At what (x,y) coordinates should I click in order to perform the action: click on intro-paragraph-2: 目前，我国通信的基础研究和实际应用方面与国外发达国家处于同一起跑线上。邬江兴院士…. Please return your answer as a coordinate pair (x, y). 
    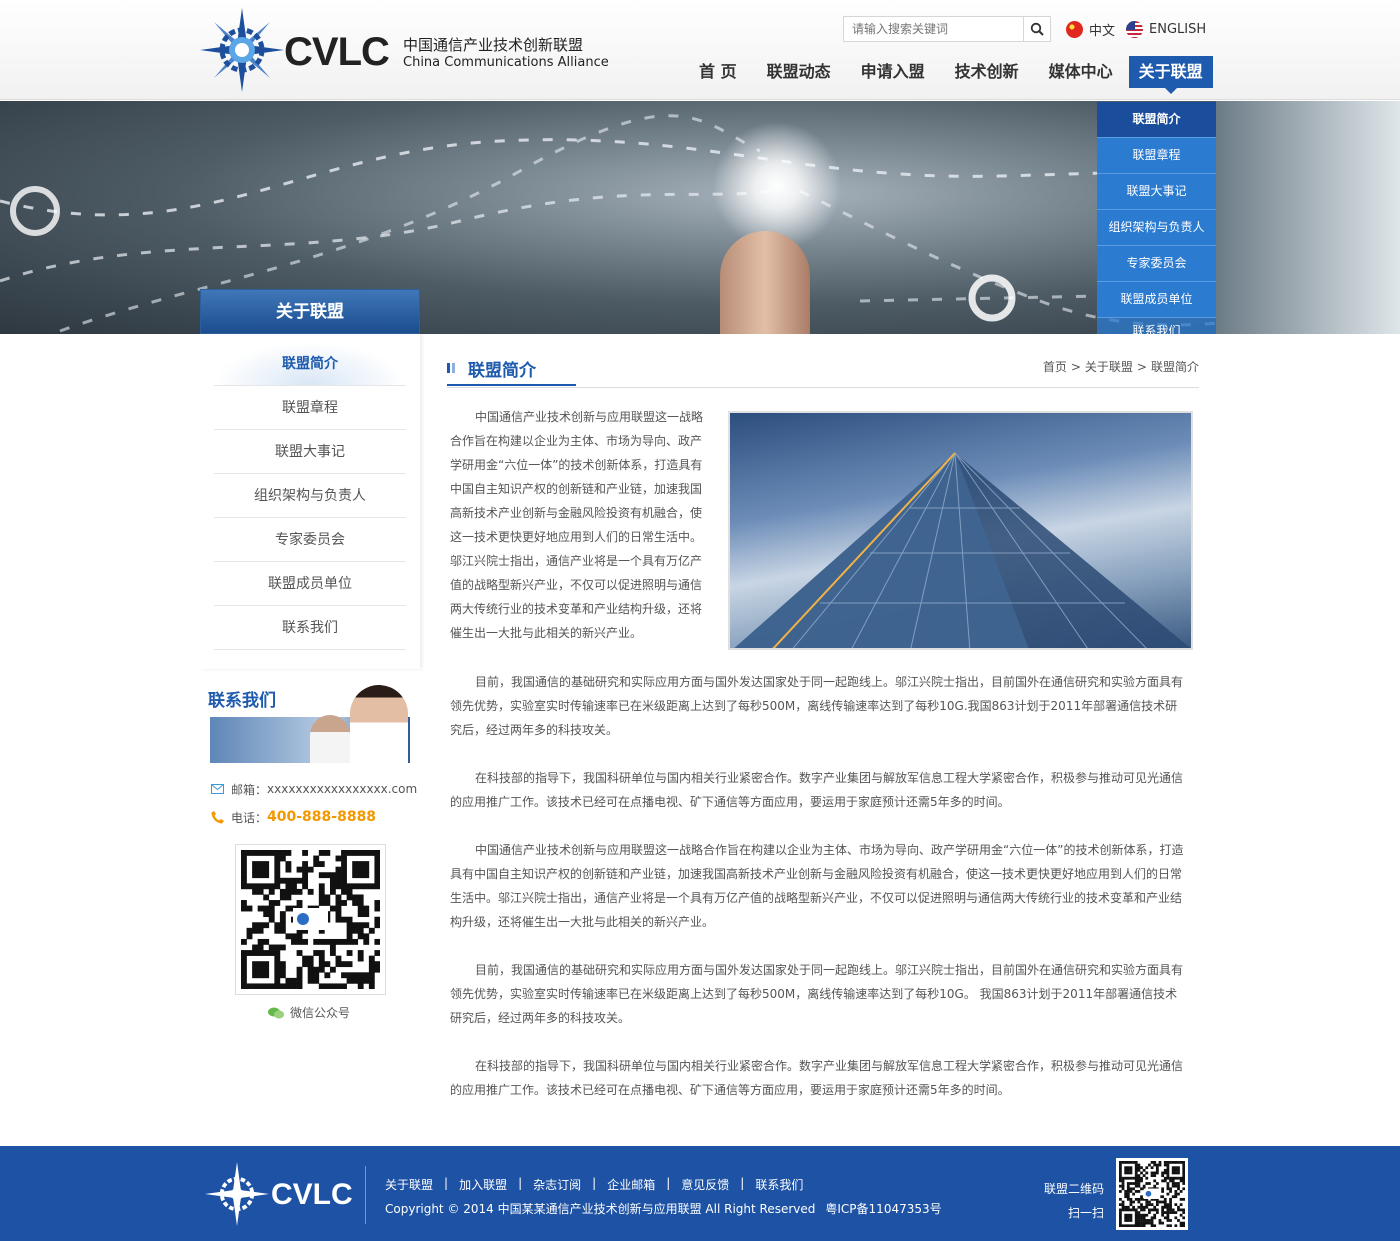
    Looking at the image, I should click on (819, 706).